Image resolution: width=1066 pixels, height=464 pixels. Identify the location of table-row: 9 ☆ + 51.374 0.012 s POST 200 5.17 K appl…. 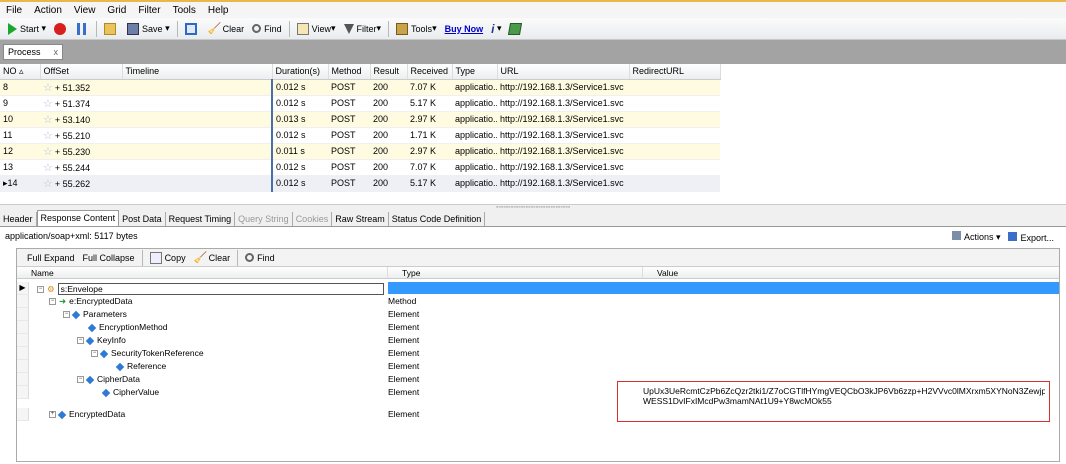
(360, 103).